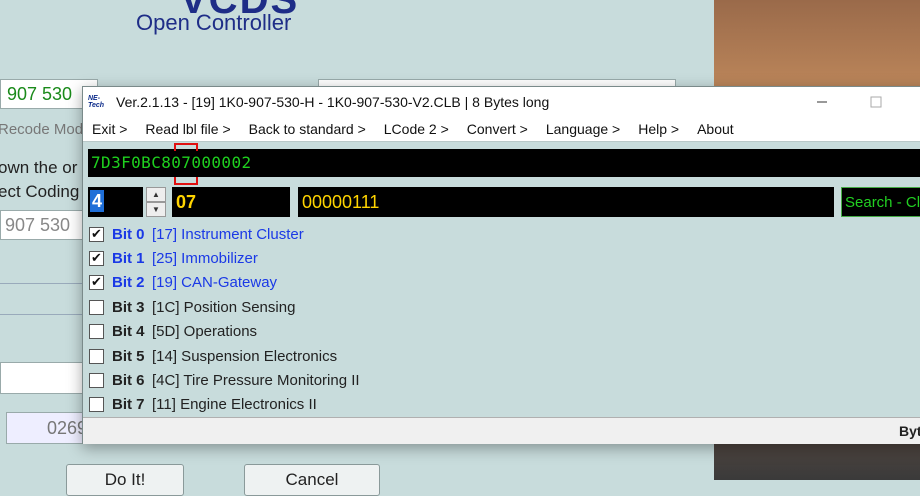 The image size is (920, 496). I want to click on spin-down-icon: ▼, so click(156, 209).